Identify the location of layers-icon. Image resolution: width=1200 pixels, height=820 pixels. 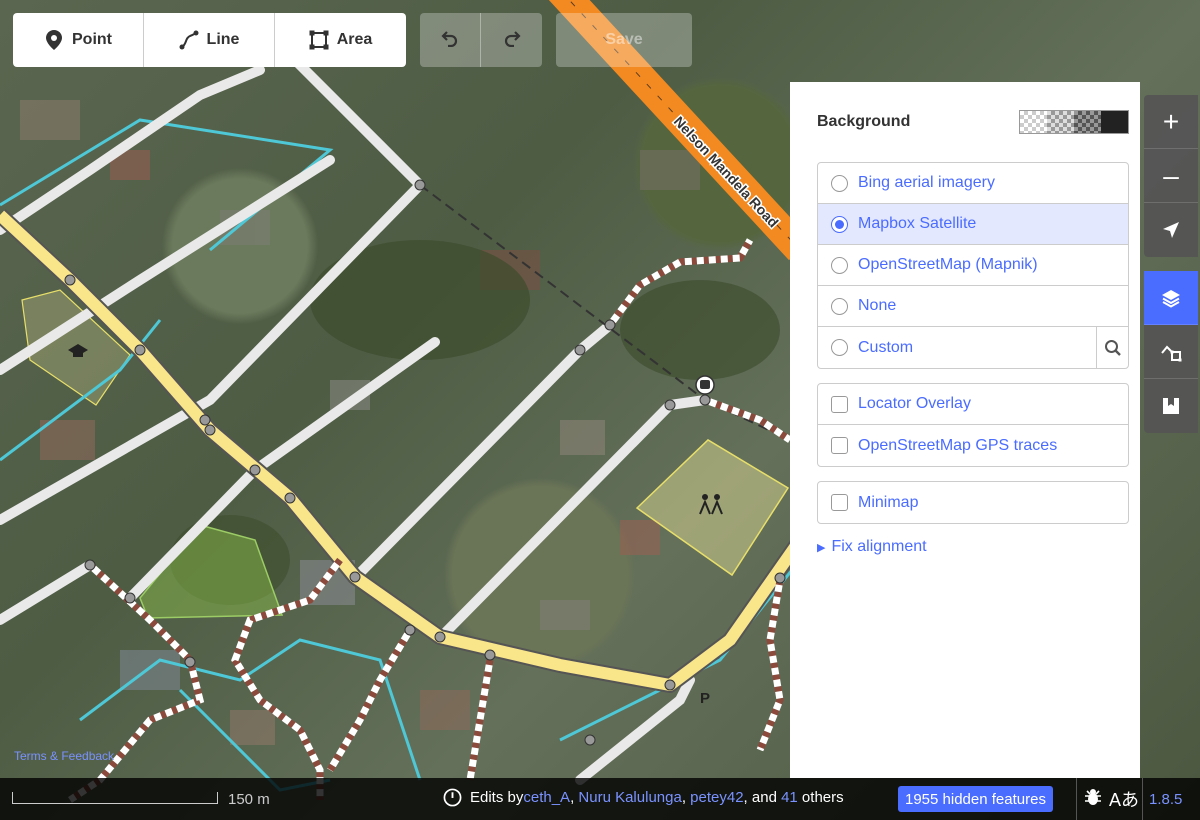
(1171, 298).